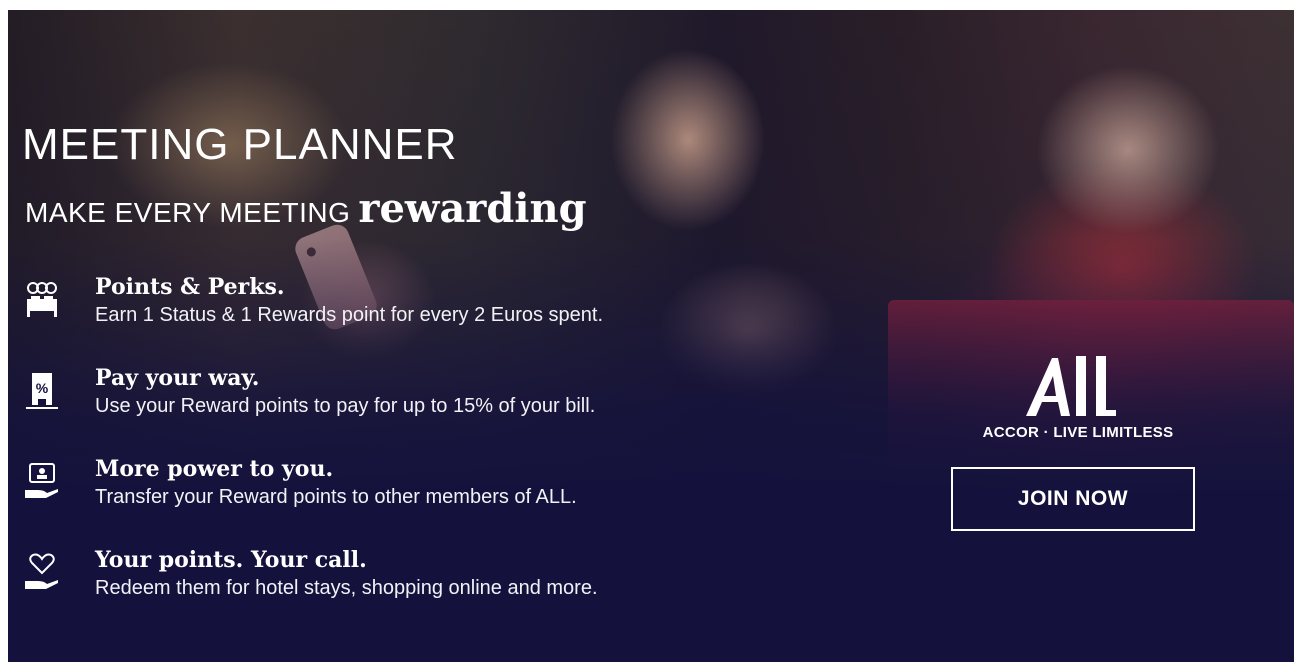 This screenshot has height=662, width=1295. Describe the element at coordinates (1071, 386) in the screenshot. I see `all-logo-mark` at that location.